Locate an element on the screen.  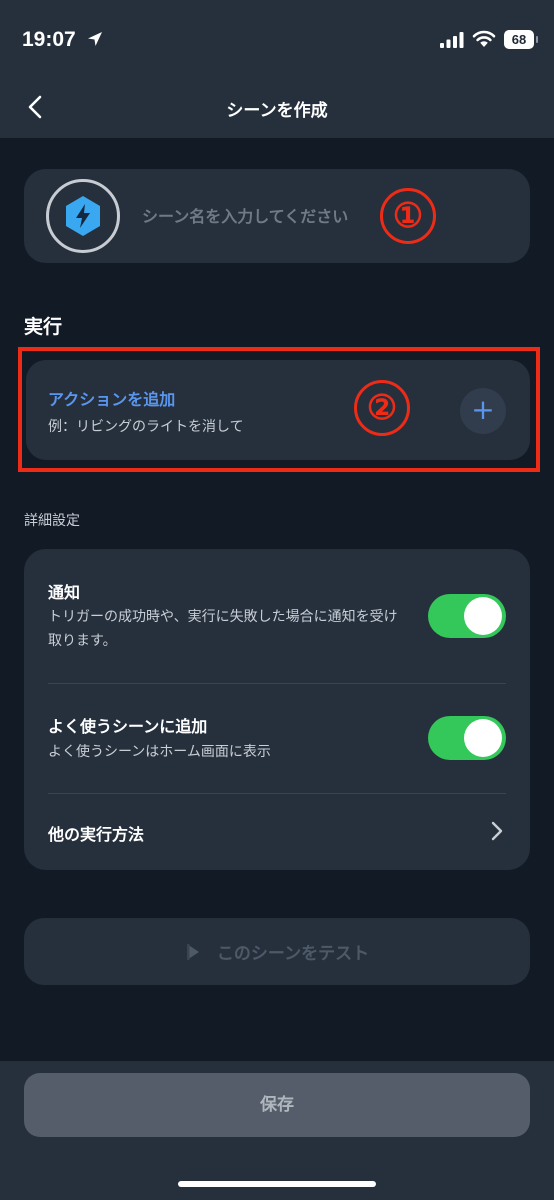
scene-icon-button is located at coordinates (83, 216).